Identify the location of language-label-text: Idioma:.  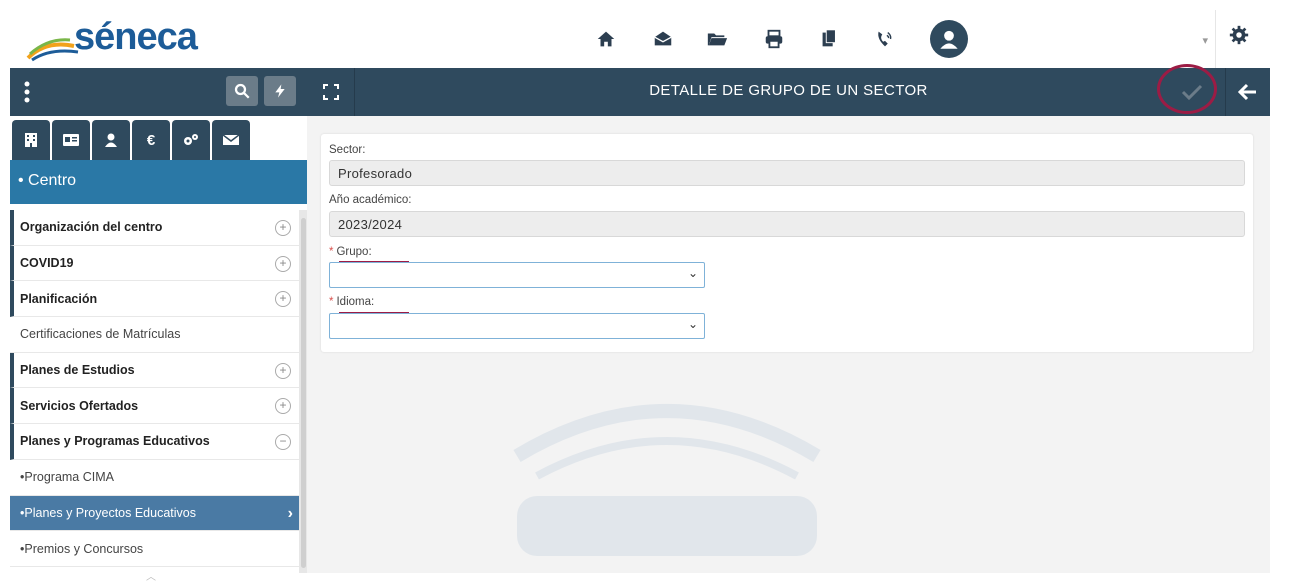
(355, 302).